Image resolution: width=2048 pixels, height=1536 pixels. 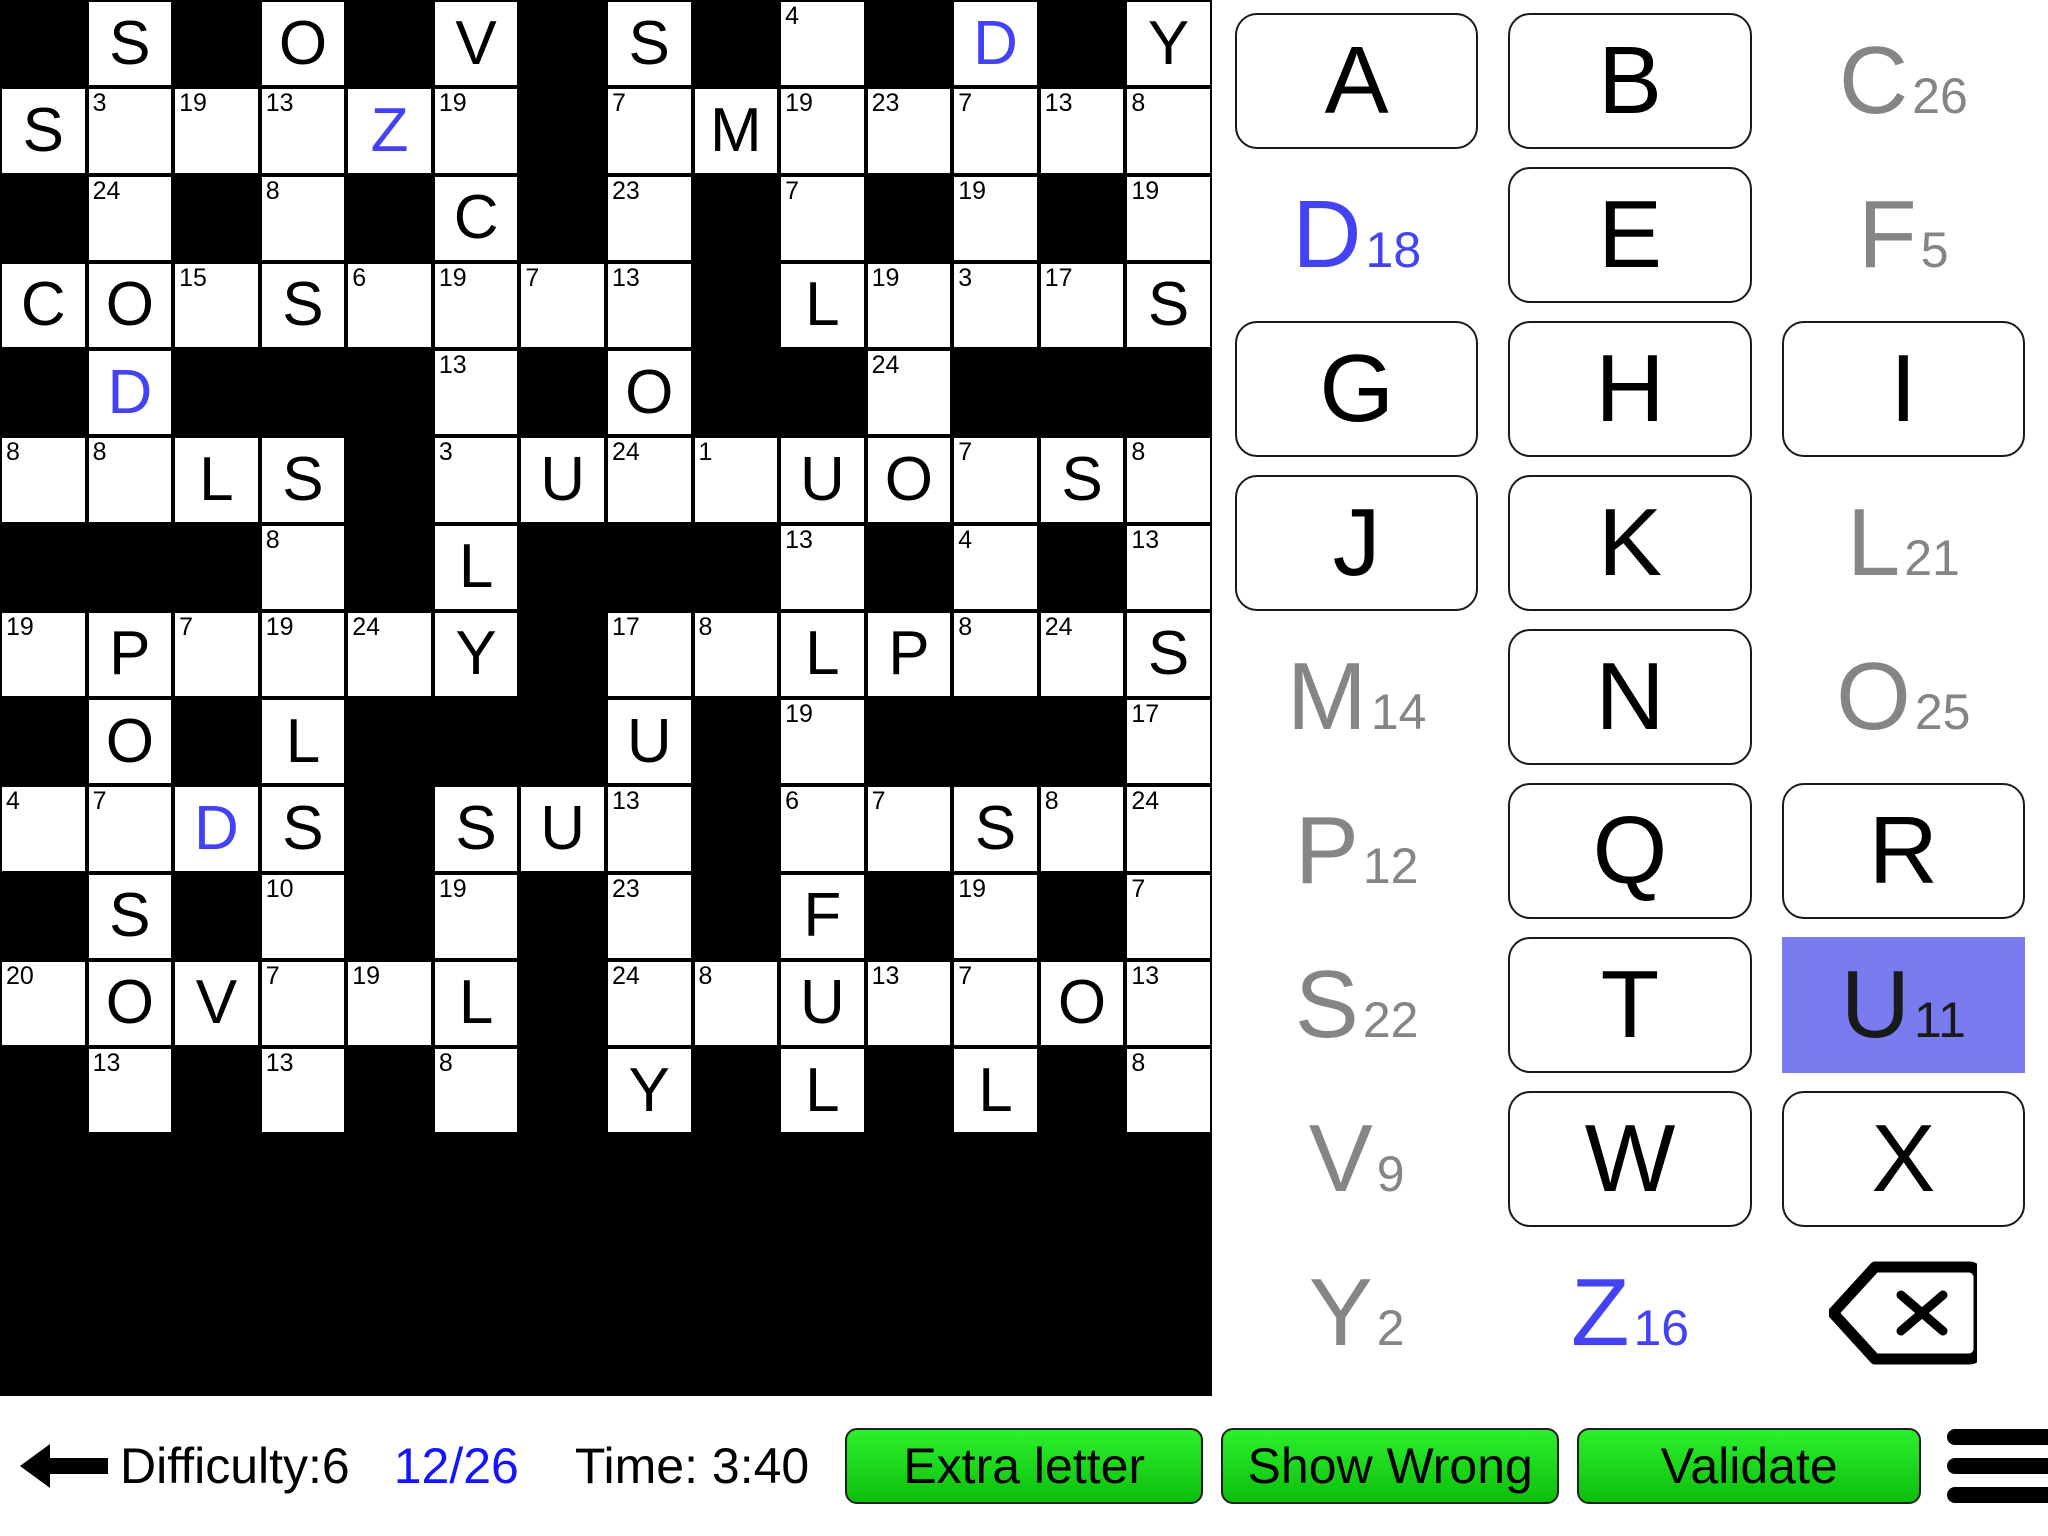 I want to click on key-f: F5, so click(x=1903, y=235).